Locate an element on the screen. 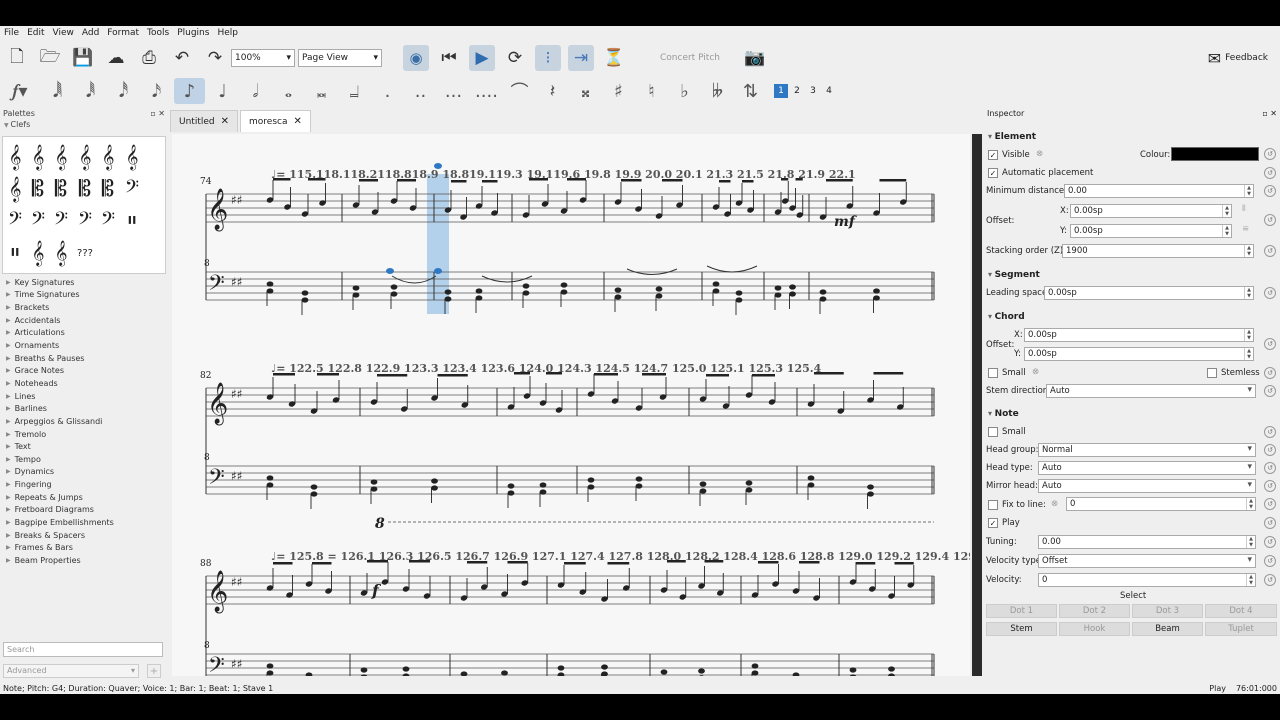  treble-clef-icon: 𝄞 is located at coordinates (15, 157).